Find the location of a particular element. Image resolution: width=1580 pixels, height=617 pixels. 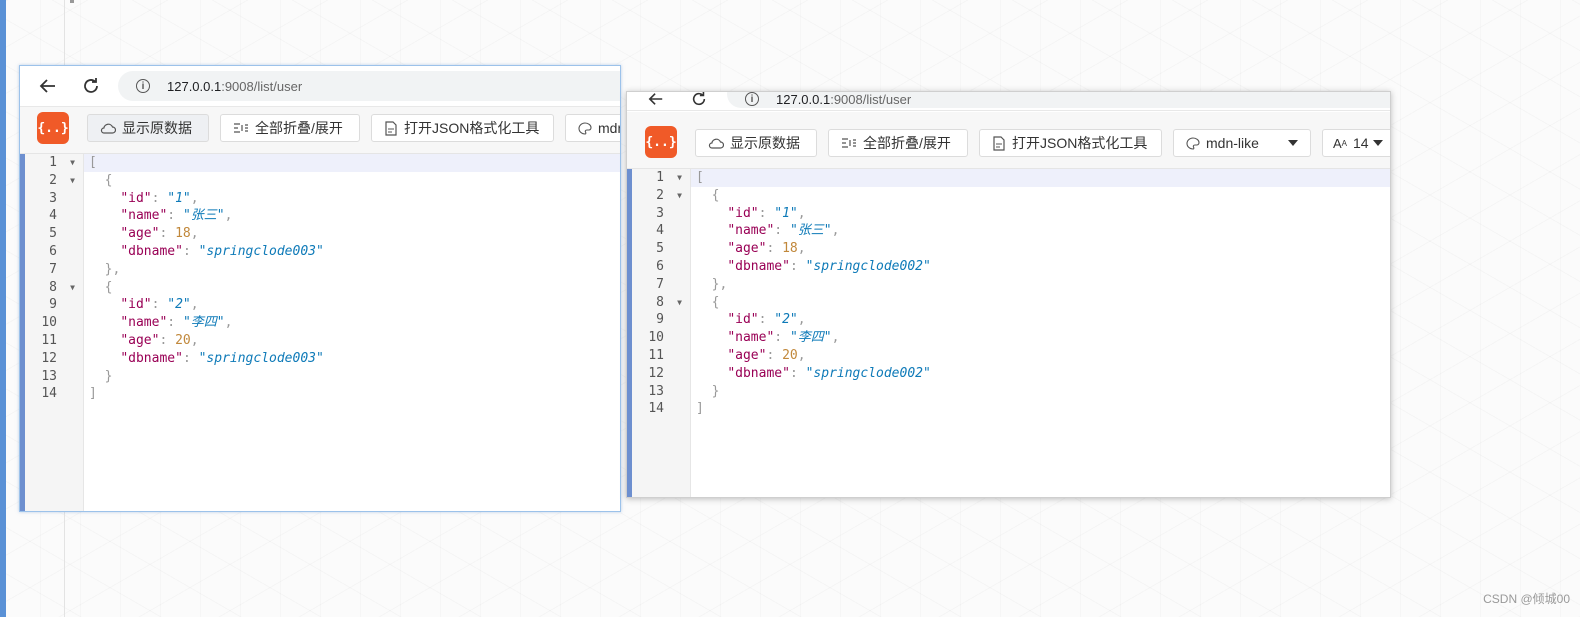

code-token: ] is located at coordinates (700, 409).